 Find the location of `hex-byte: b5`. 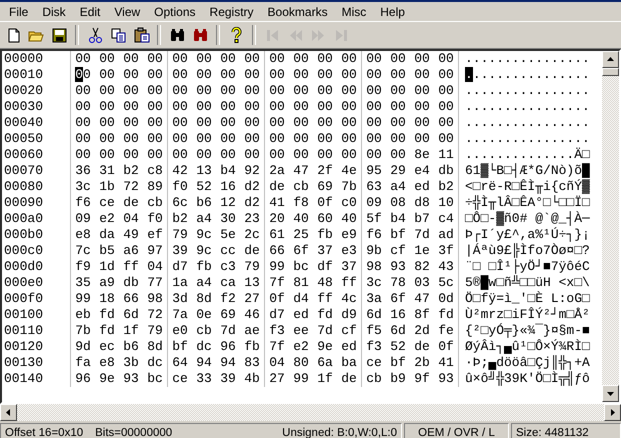

hex-byte: b5 is located at coordinates (107, 251).